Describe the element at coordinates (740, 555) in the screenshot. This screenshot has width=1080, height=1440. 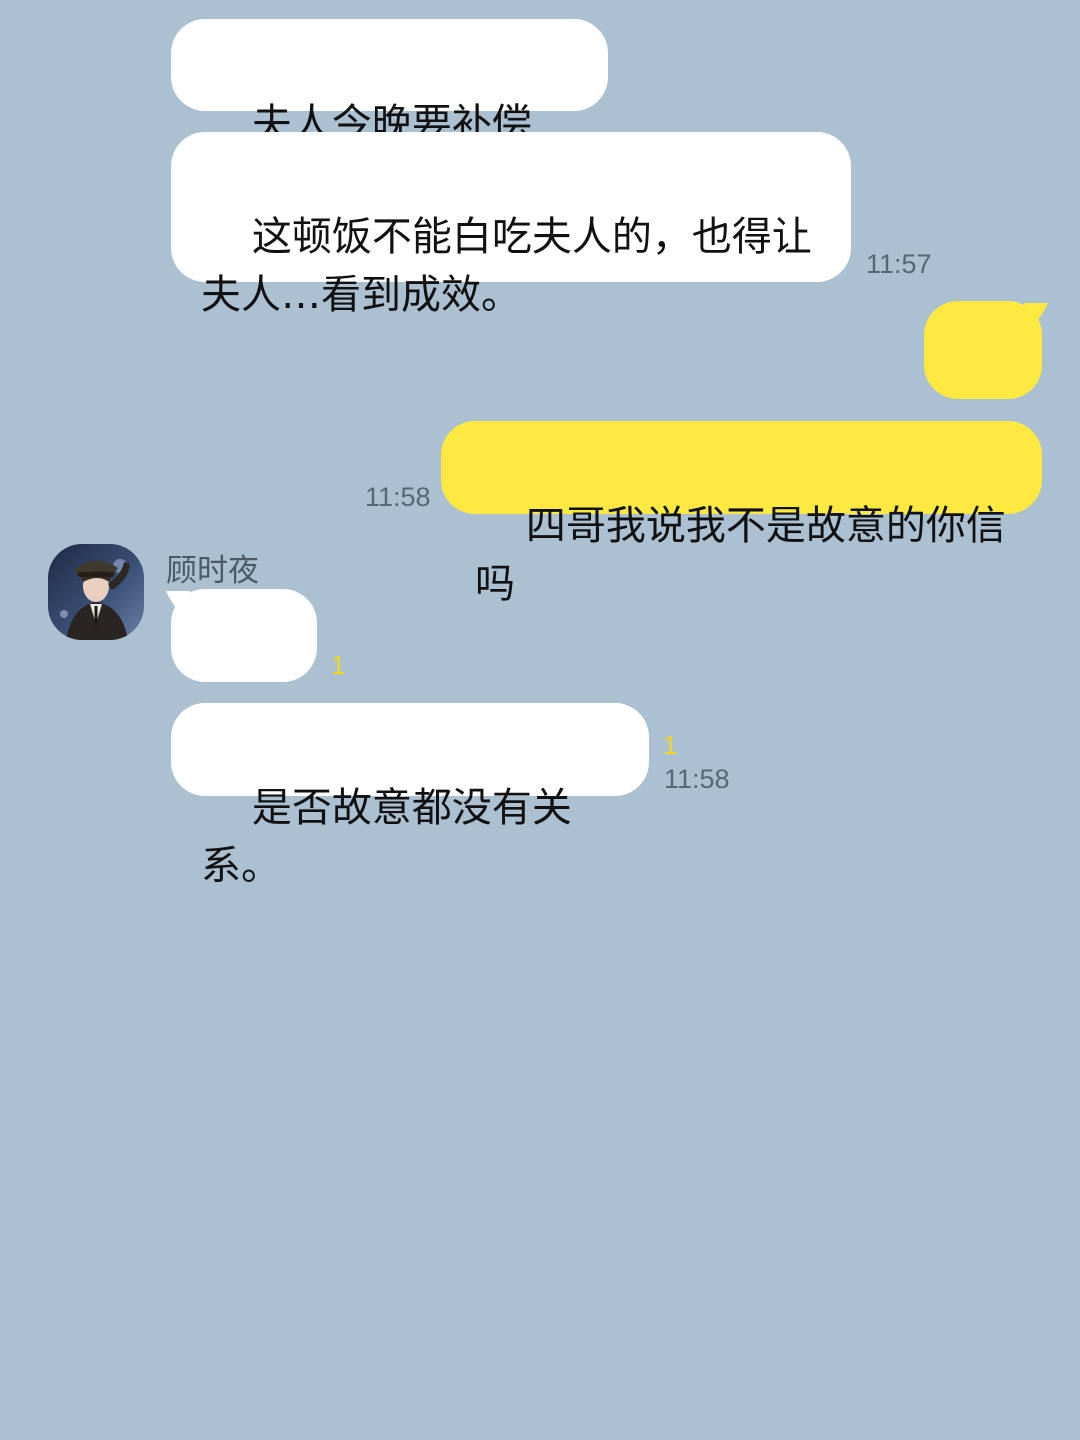
I see `message-text: 四哥我说我不是故意的你信吗` at that location.